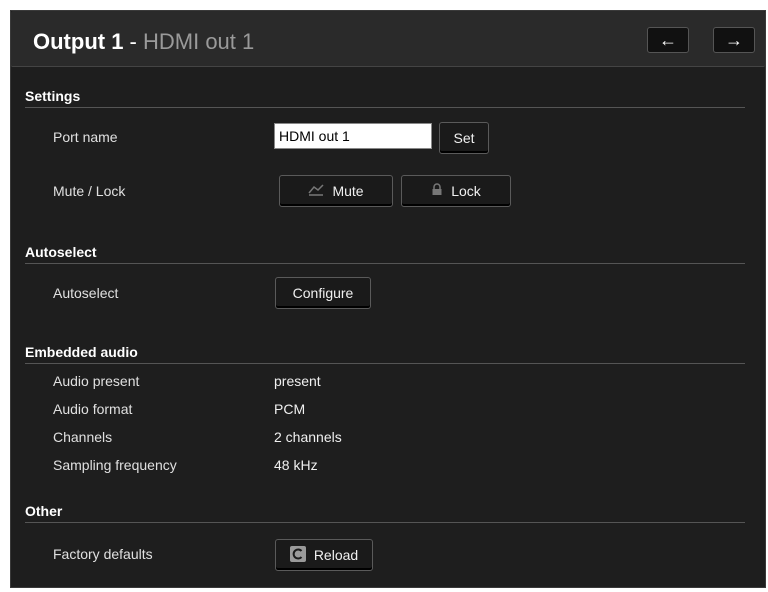 The image size is (768, 592). Describe the element at coordinates (96, 381) in the screenshot. I see `audio-present-label: Audio present` at that location.